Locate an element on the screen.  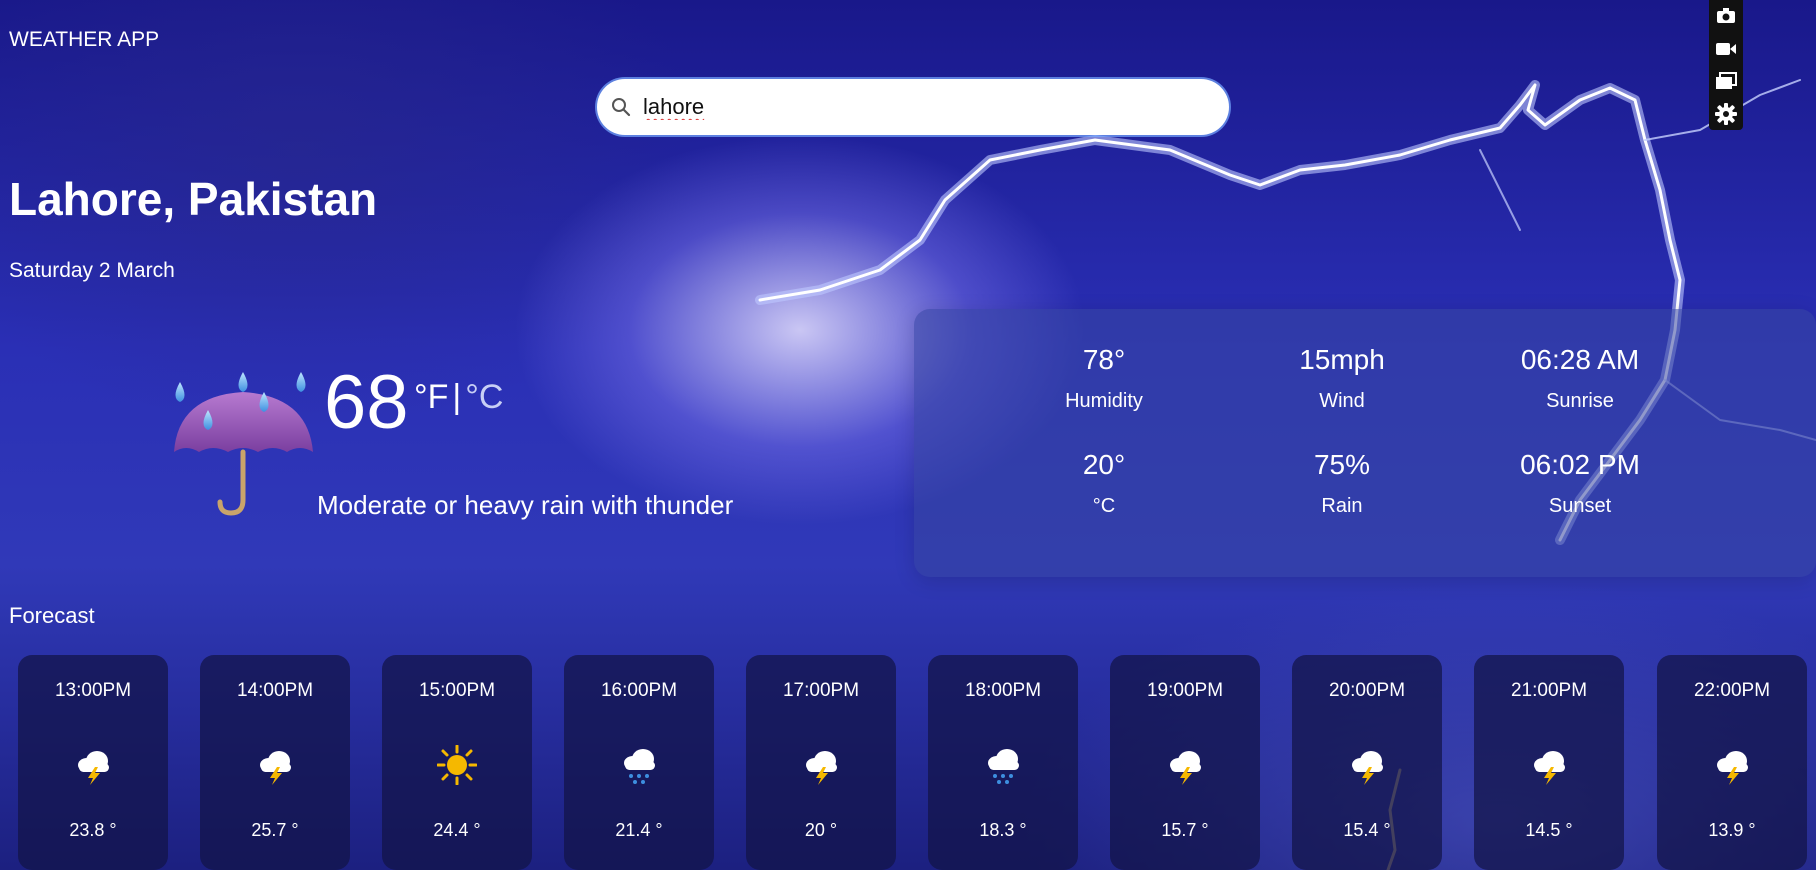
forecast-card: 15:00PM 24.4 ° is located at coordinates (457, 762).